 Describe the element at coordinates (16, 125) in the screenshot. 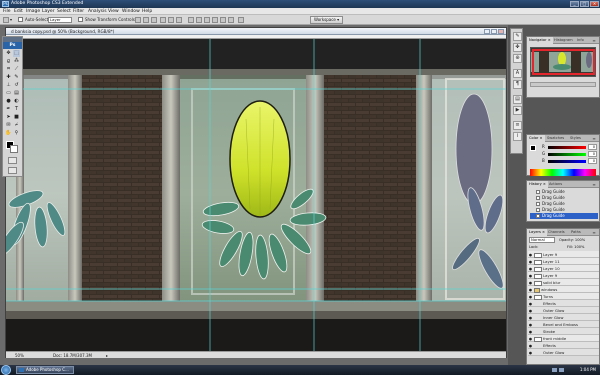

I see `eyedropper-tool-icon: ⌿` at that location.